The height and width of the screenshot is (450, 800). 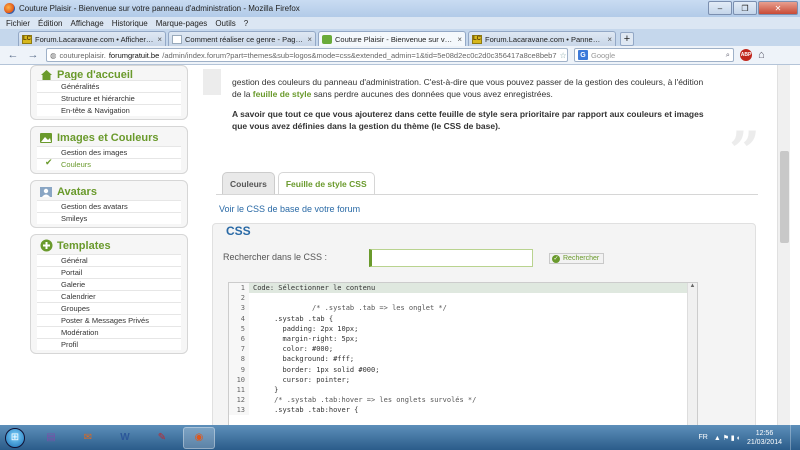 What do you see at coordinates (109, 284) in the screenshot?
I see `sidebar-item-galerie: Galerie` at bounding box center [109, 284].